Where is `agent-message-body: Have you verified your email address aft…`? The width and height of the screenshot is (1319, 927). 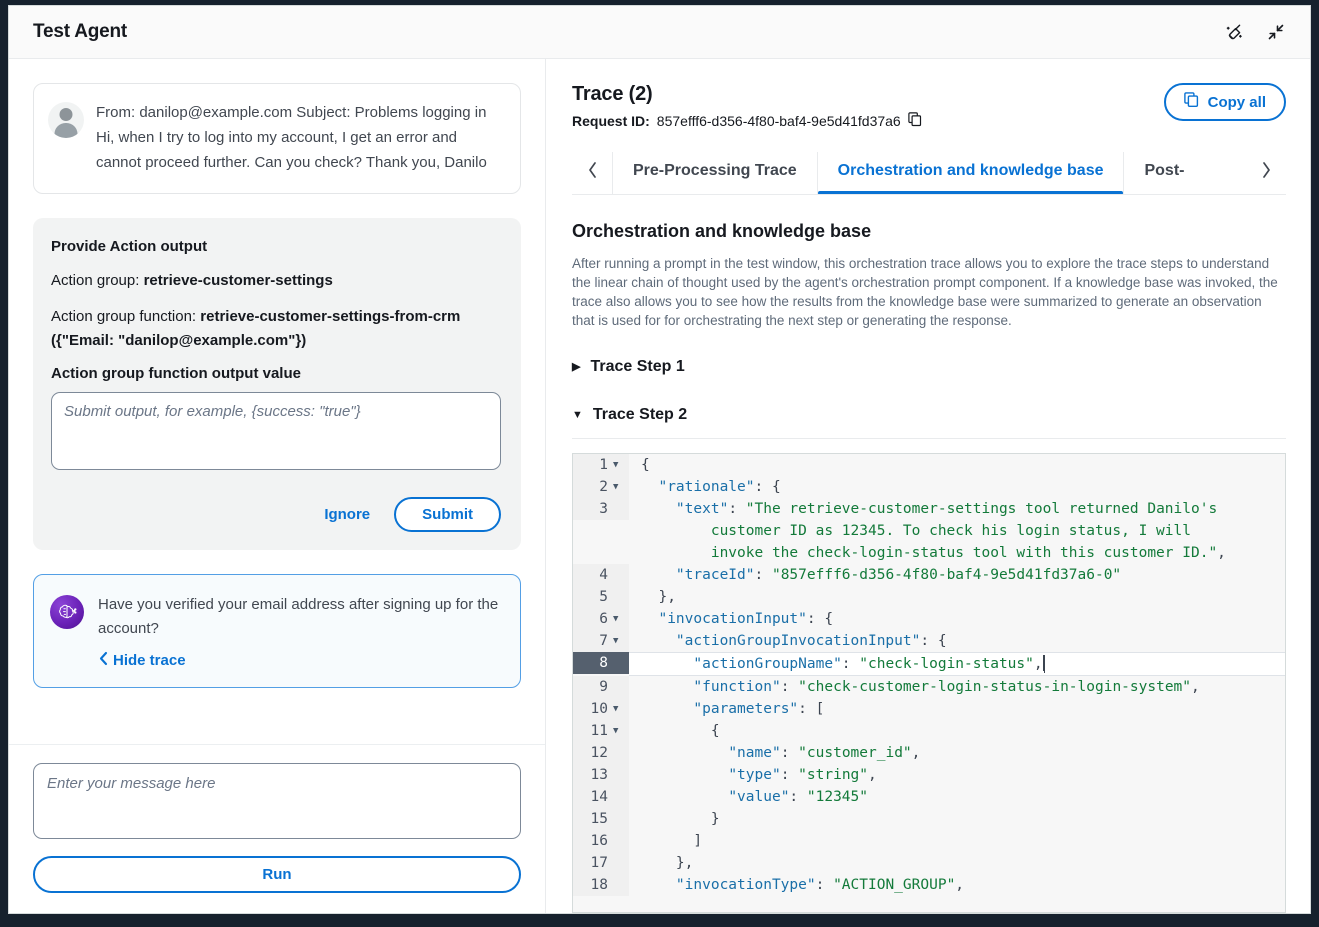 agent-message-body: Have you verified your email address aft… is located at coordinates (300, 632).